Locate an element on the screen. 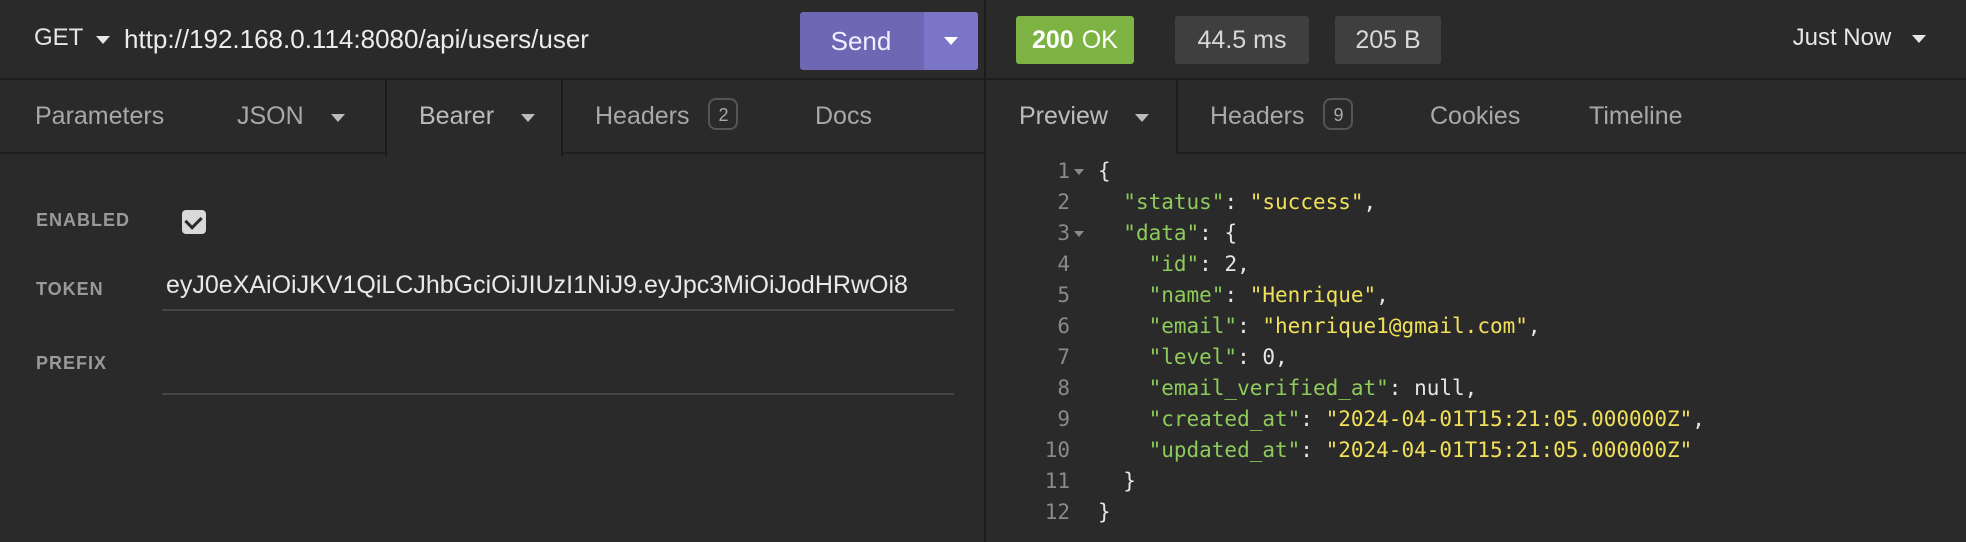 The width and height of the screenshot is (1966, 542). tab-response-headers: Headers 9 is located at coordinates (1282, 117).